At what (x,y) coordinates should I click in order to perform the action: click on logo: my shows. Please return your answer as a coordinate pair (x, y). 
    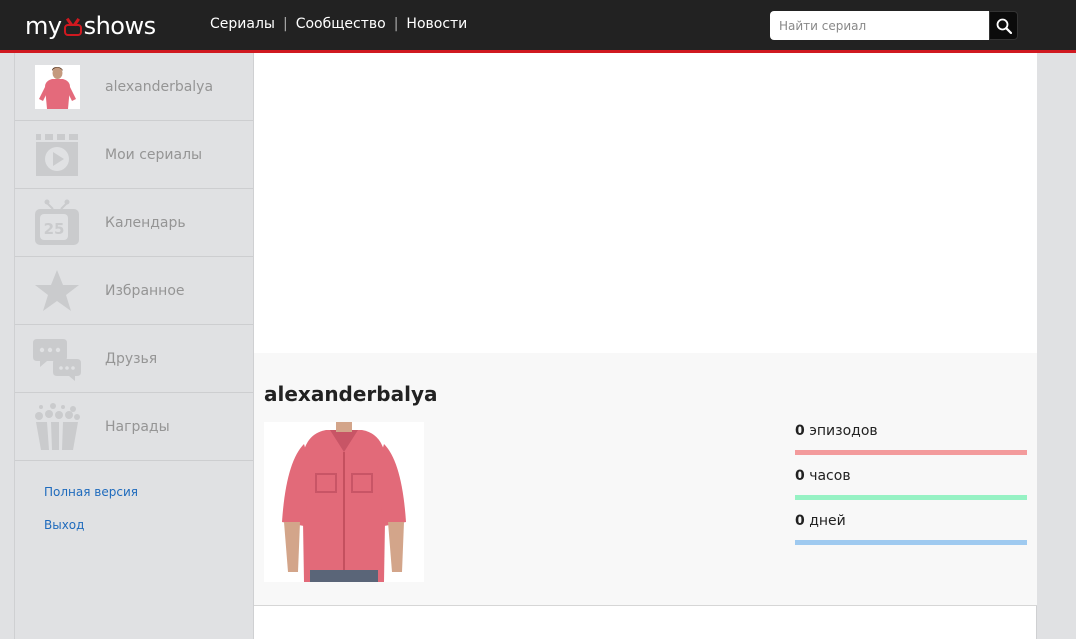
    Looking at the image, I should click on (90, 24).